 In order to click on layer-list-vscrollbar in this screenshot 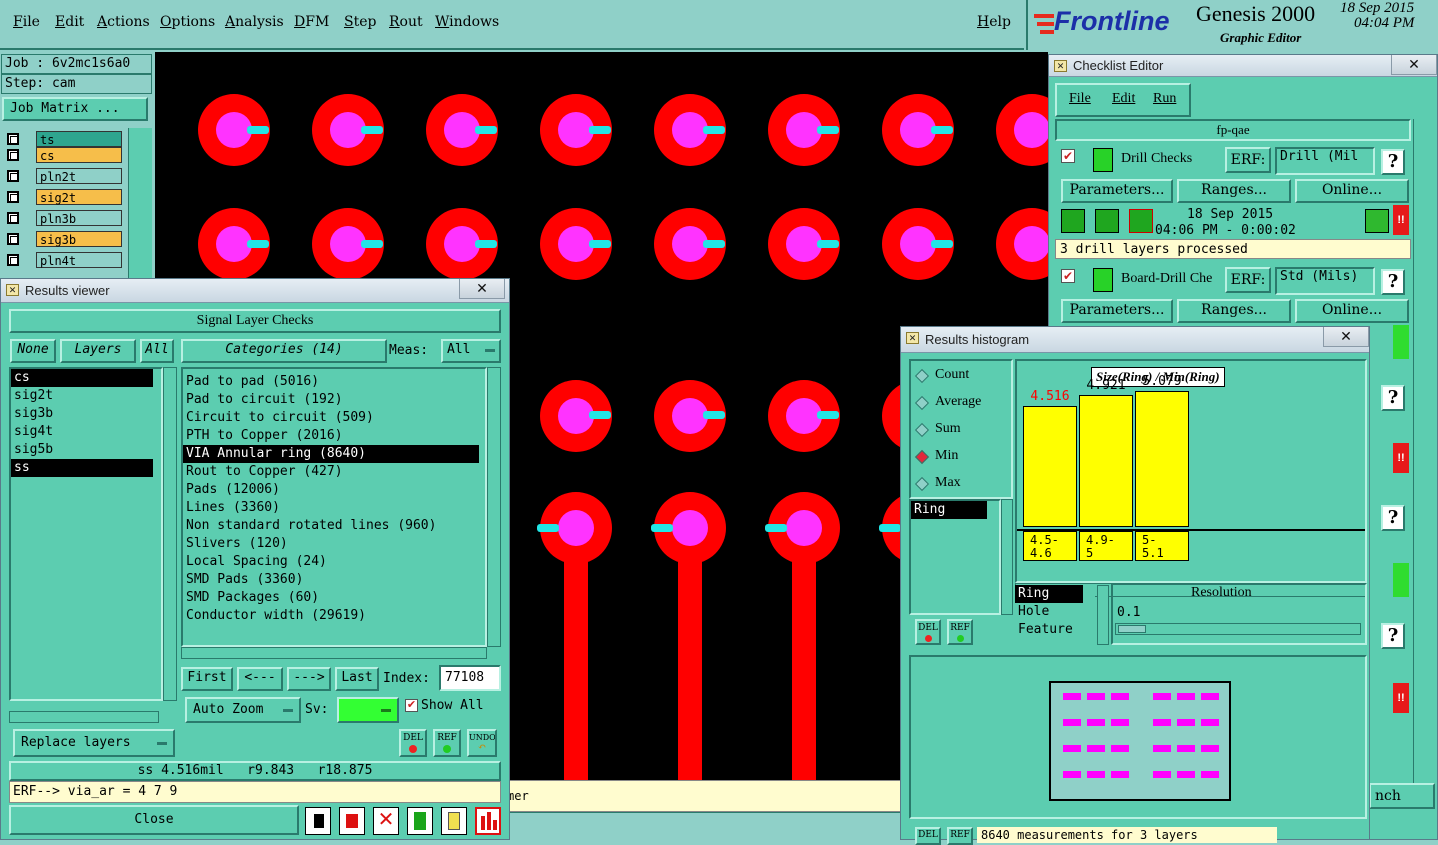, I will do `click(170, 534)`.